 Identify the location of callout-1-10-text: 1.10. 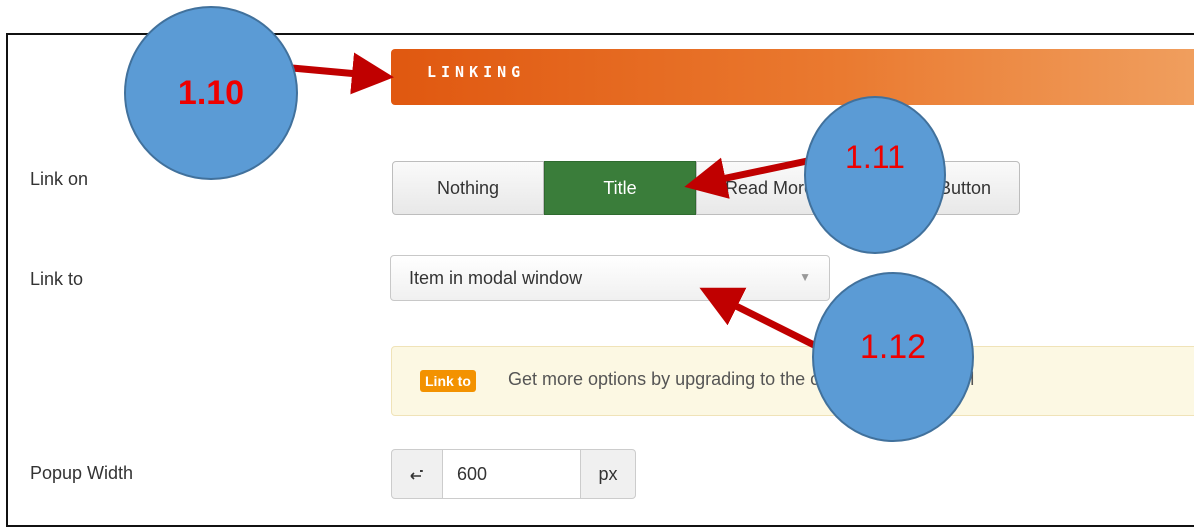
(211, 92).